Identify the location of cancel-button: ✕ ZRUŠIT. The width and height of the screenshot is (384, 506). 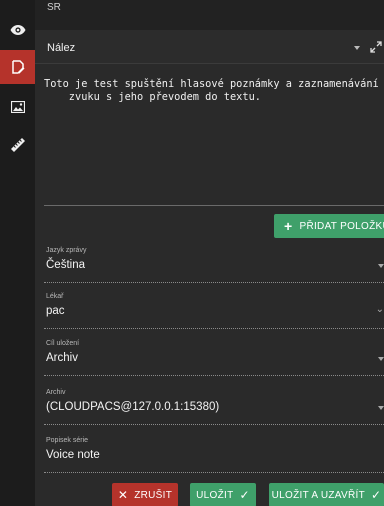
(145, 494).